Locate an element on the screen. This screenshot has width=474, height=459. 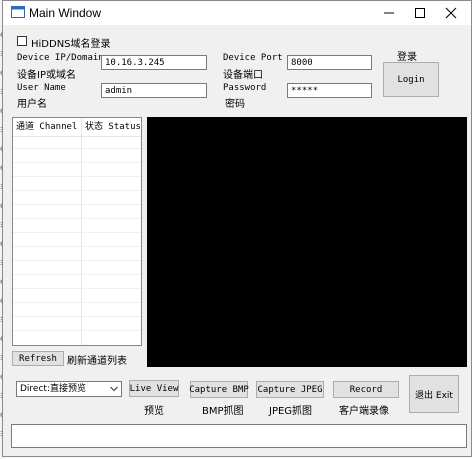
channel-list: 通道 Channel 状态 Status is located at coordinates (77, 231).